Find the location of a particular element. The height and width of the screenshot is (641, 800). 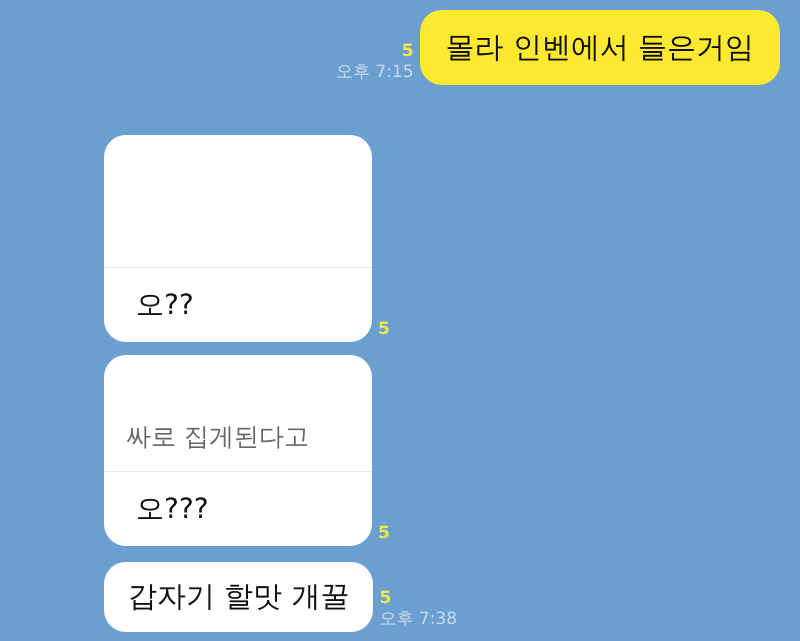

message-text: 오??? is located at coordinates (172, 509).